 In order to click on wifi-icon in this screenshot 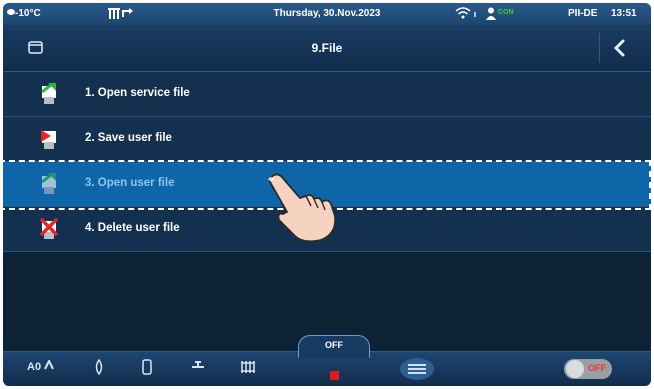, I will do `click(463, 14)`.